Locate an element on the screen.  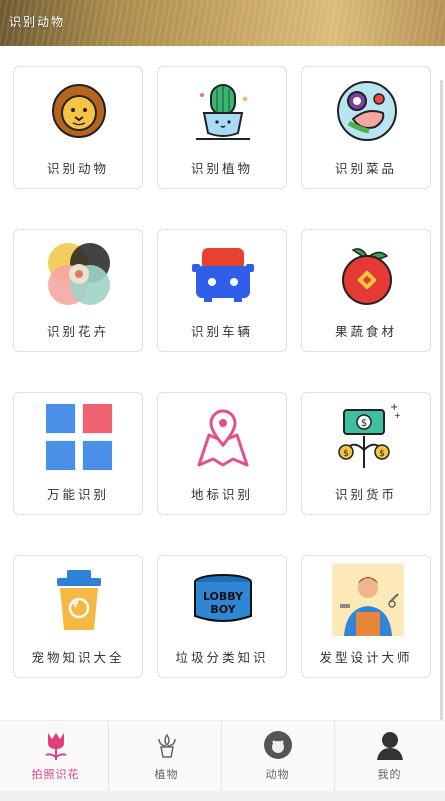
svg-text: BOY is located at coordinates (223, 609).